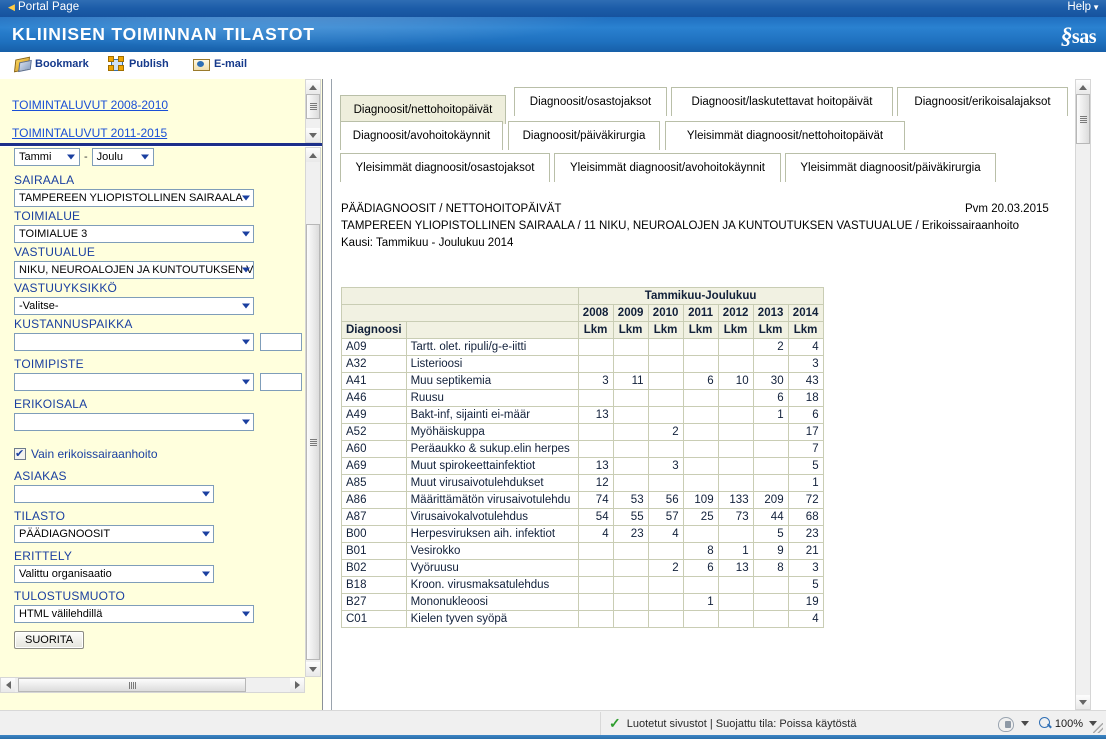 The image size is (1106, 739). What do you see at coordinates (630, 330) in the screenshot?
I see `header-unit-2009: Lkm` at bounding box center [630, 330].